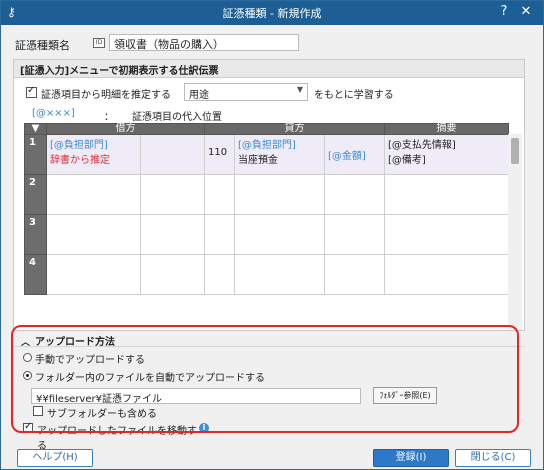  What do you see at coordinates (246, 92) in the screenshot?
I see `estimate-select: 用途 ▼` at bounding box center [246, 92].